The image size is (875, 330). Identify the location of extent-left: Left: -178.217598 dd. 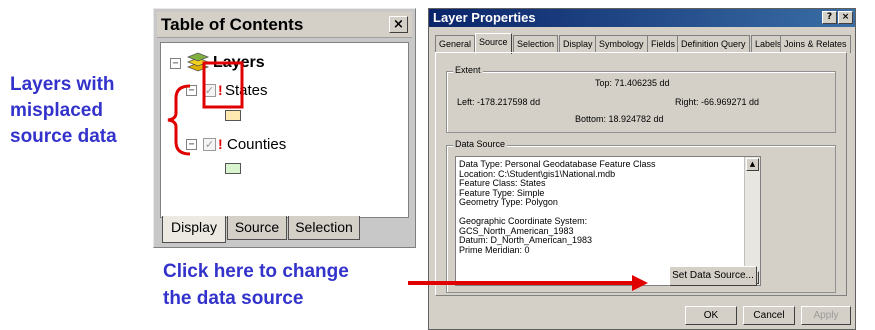
(499, 102).